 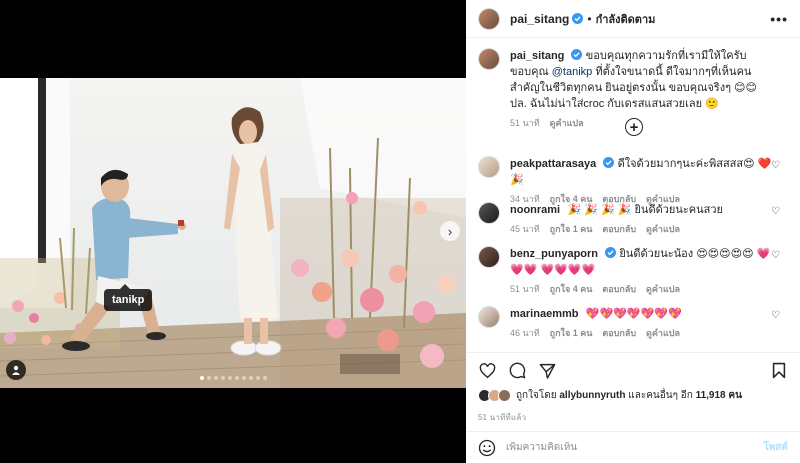 I want to click on heart-icon, so click(x=487, y=370).